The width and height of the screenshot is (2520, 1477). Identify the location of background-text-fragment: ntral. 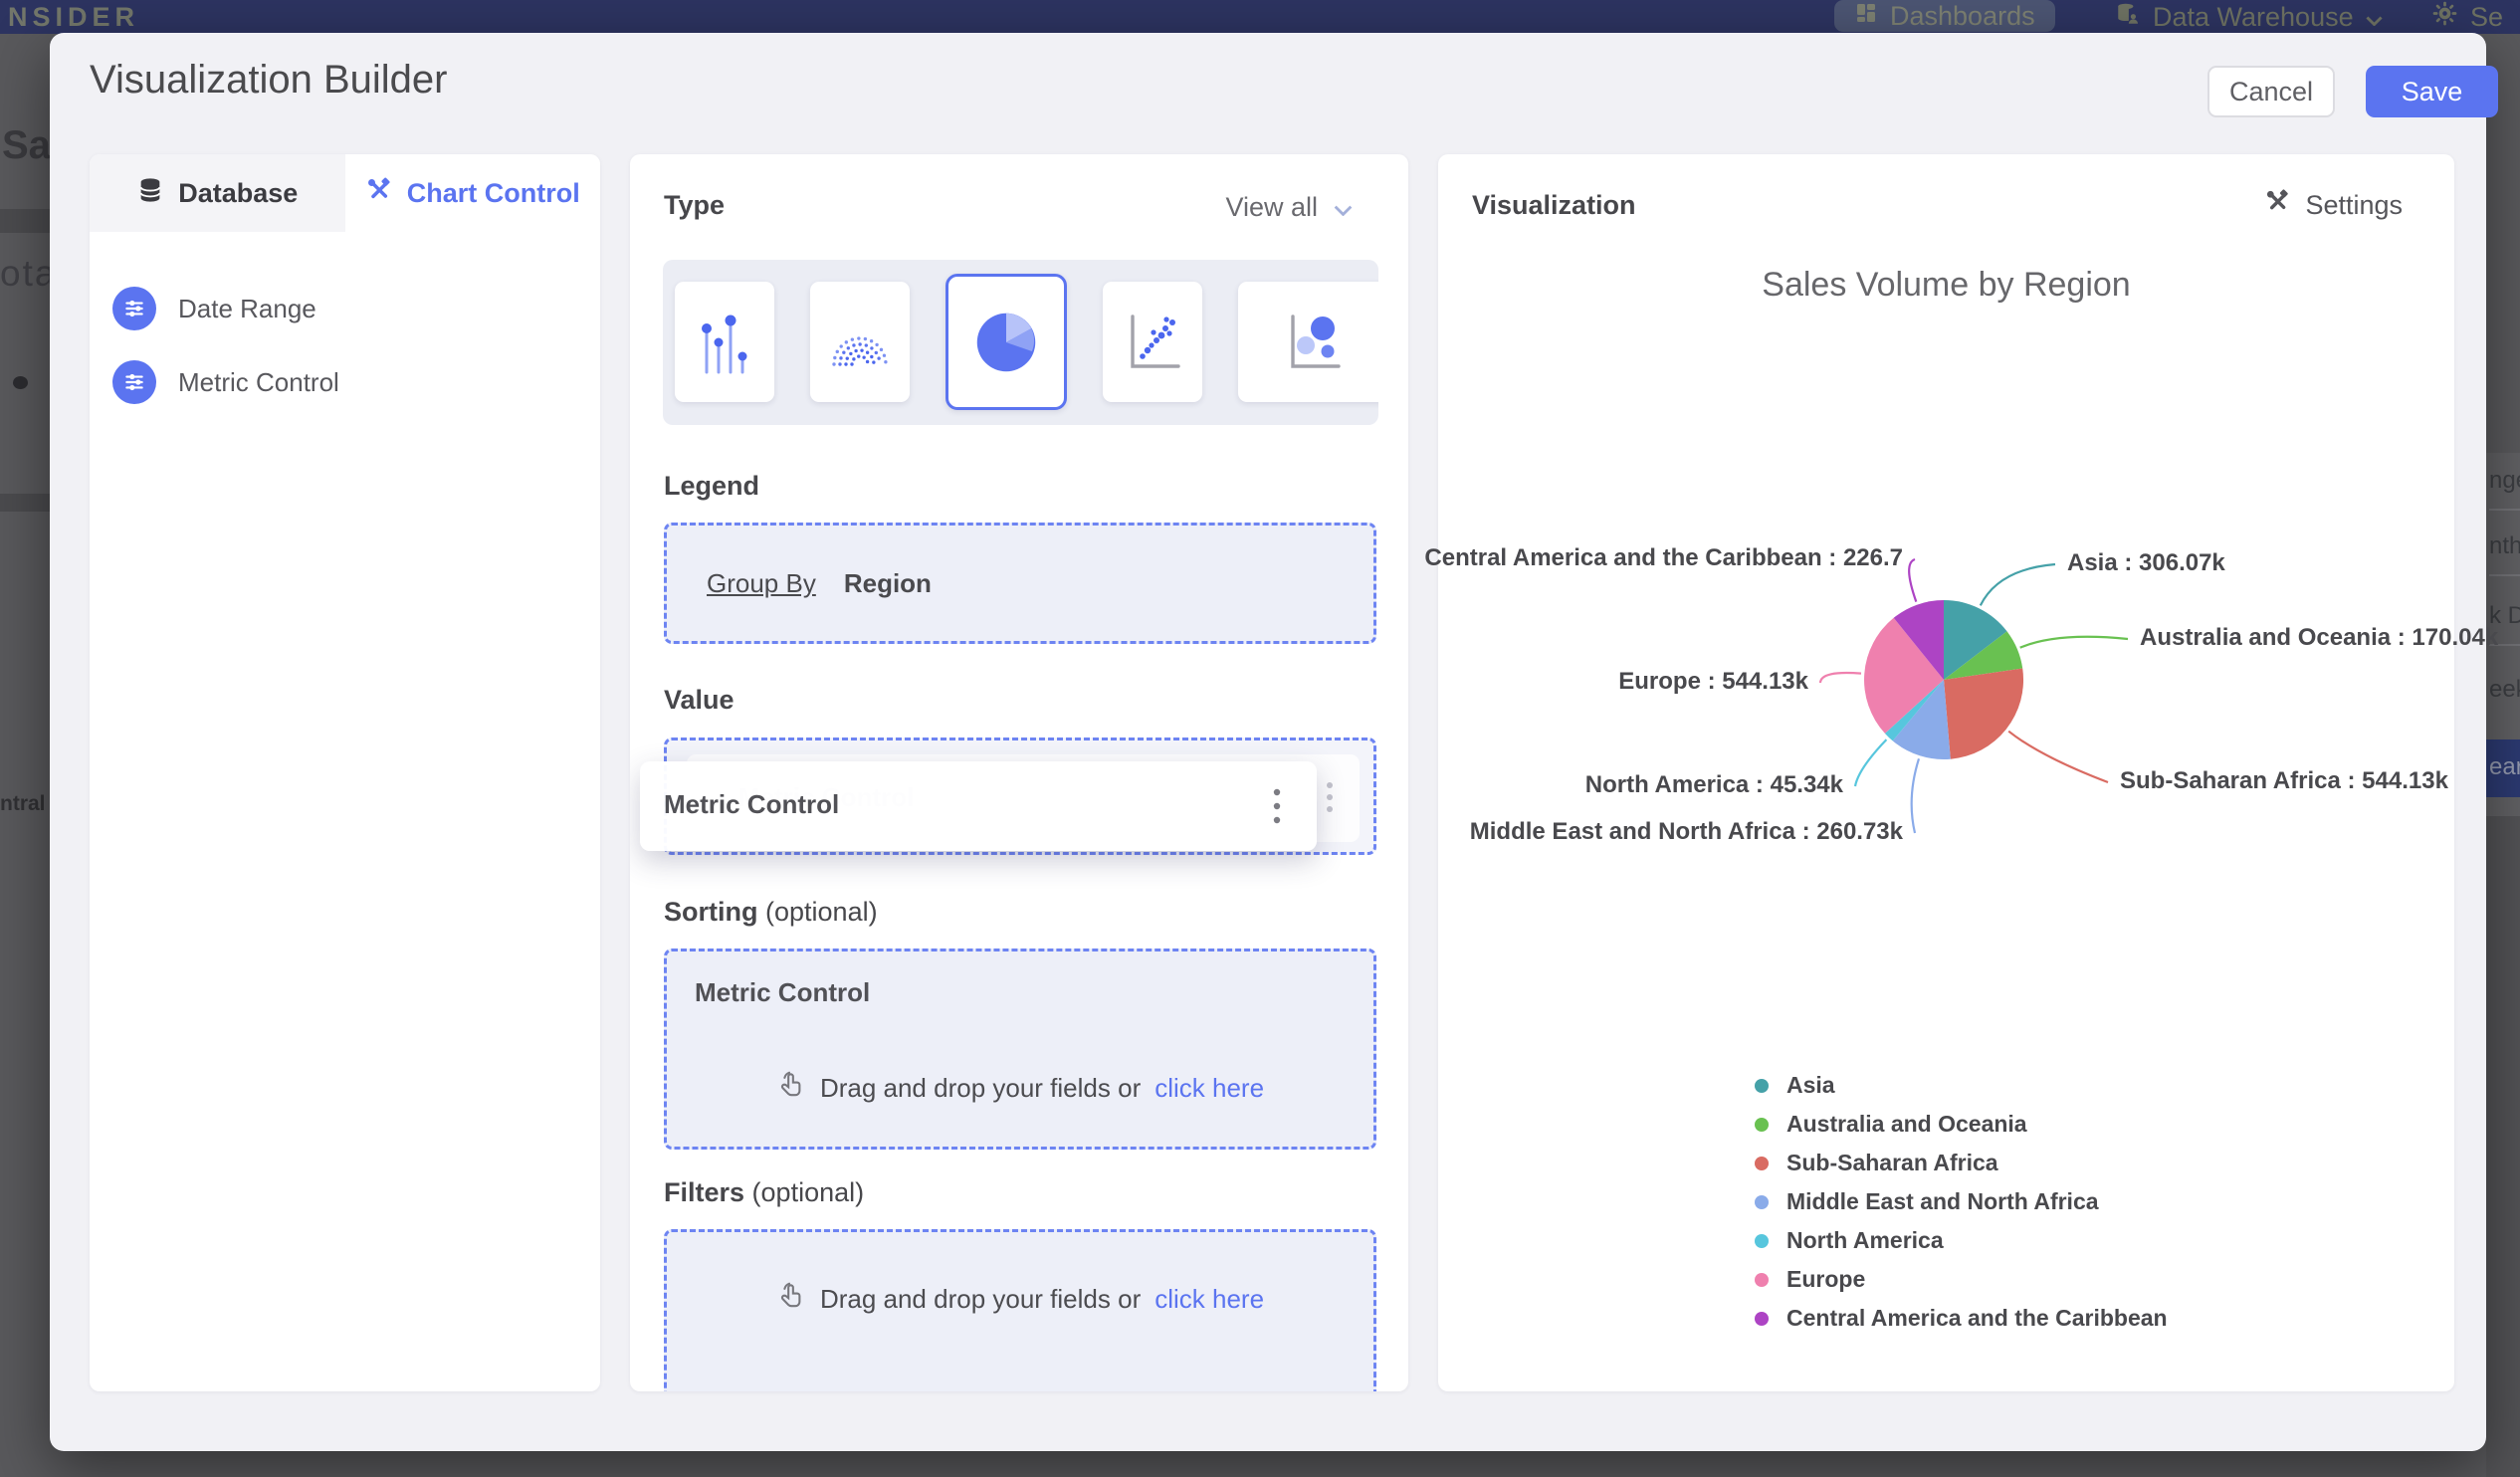
(23, 803).